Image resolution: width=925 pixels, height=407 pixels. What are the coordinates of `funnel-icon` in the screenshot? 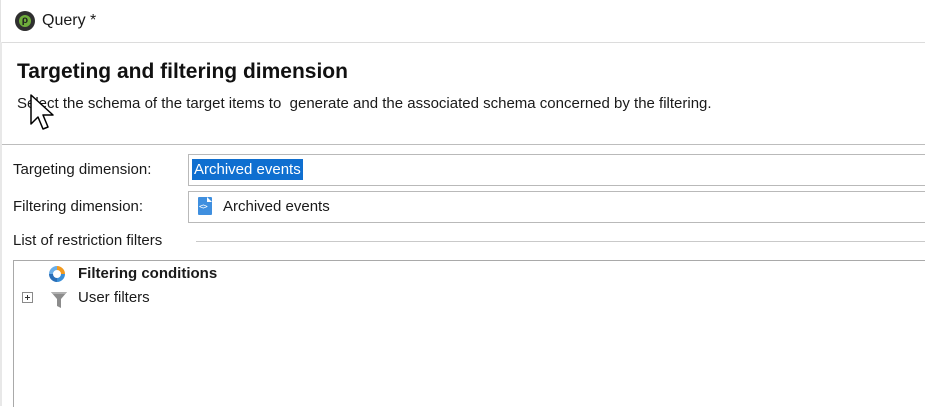 It's located at (59, 300).